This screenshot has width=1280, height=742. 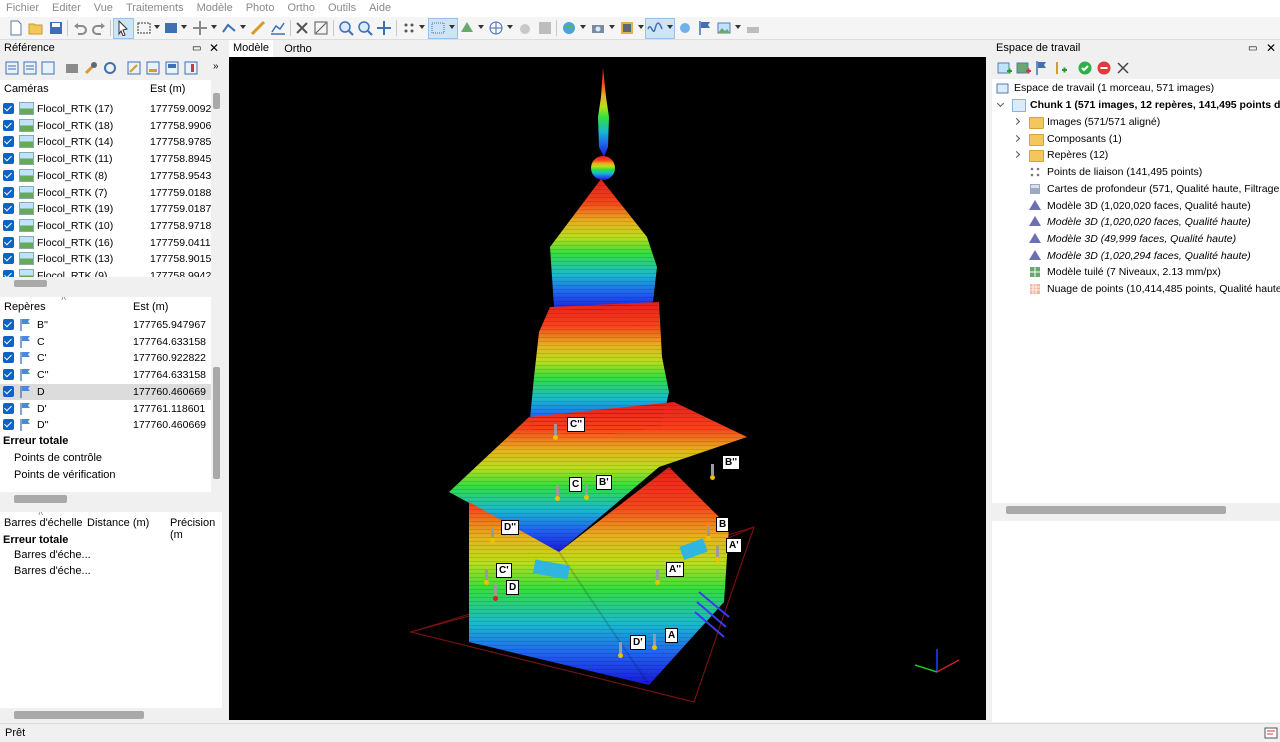 I want to click on menu-modele: Modèle, so click(x=215, y=7).